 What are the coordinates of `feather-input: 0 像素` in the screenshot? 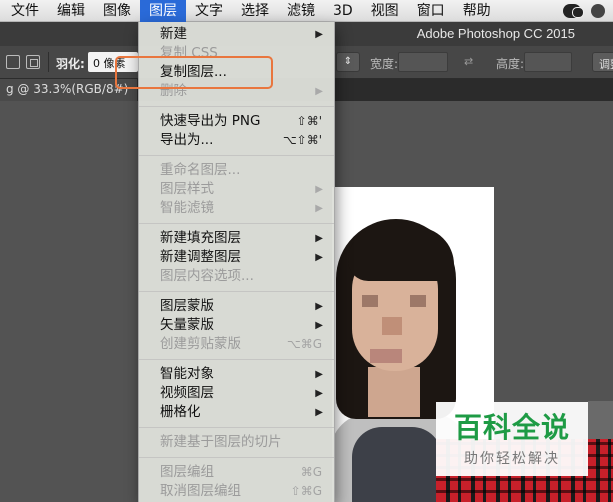 It's located at (113, 62).